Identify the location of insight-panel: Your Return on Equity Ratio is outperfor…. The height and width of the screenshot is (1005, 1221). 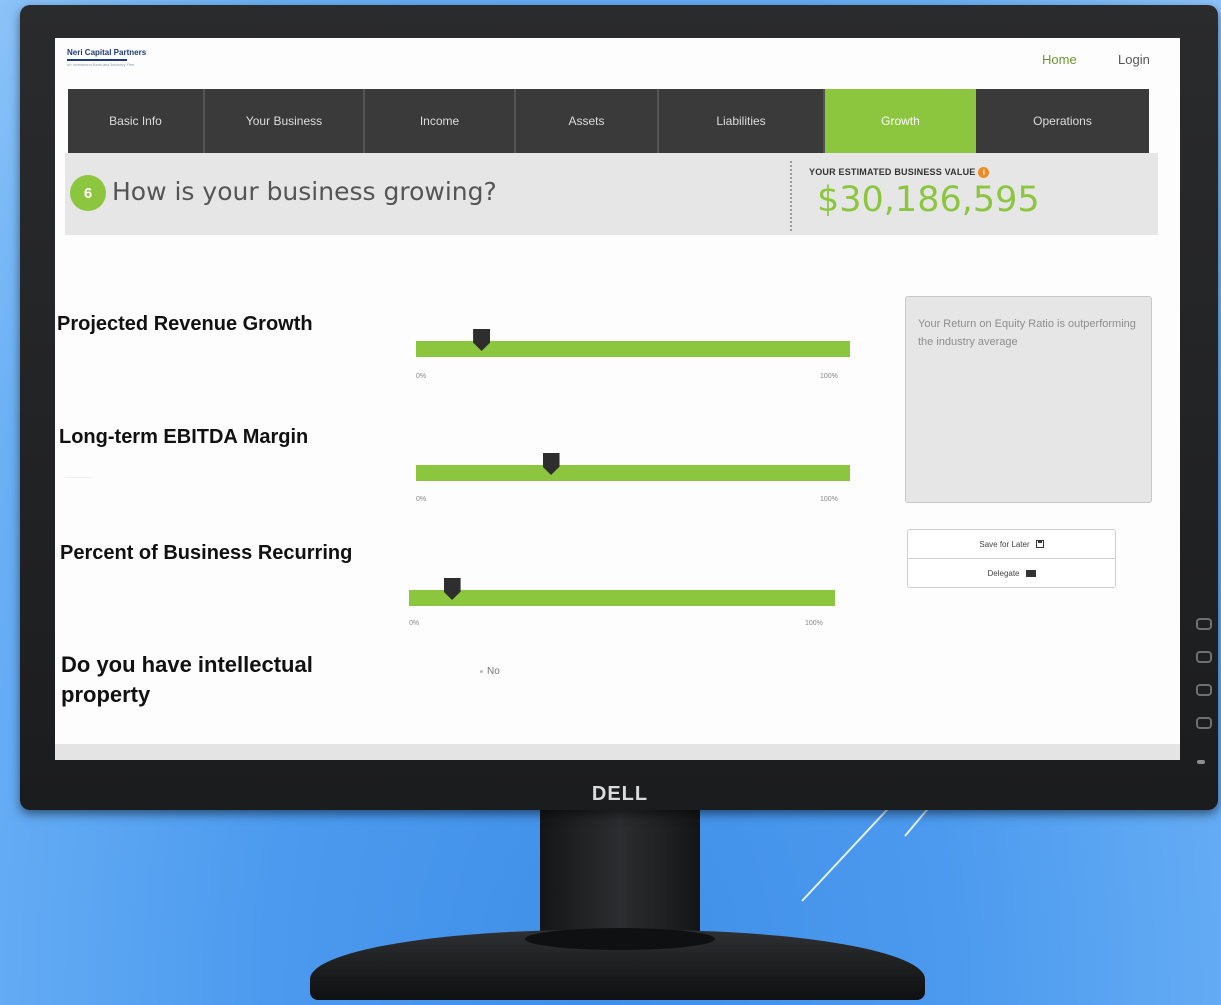
(1028, 399).